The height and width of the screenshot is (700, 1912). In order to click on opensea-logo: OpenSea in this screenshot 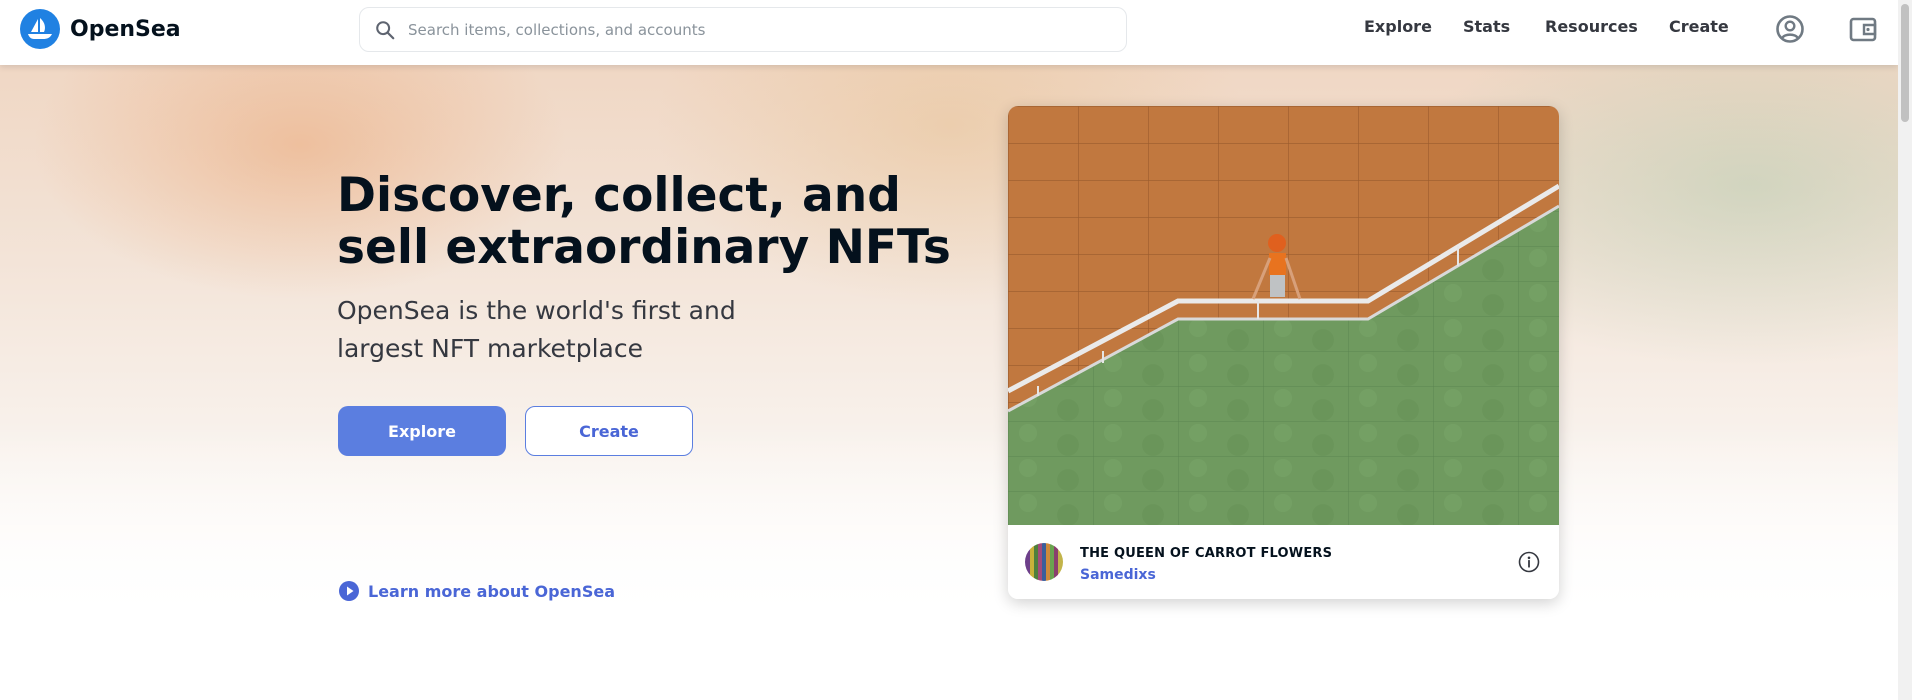, I will do `click(100, 29)`.